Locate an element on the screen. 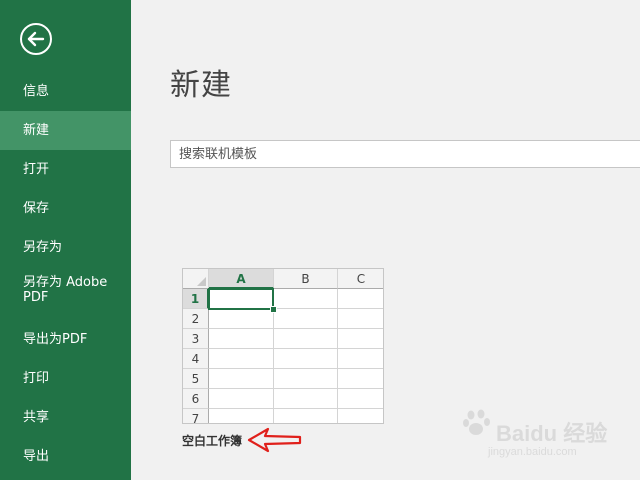  page-title: 新建 is located at coordinates (201, 85).